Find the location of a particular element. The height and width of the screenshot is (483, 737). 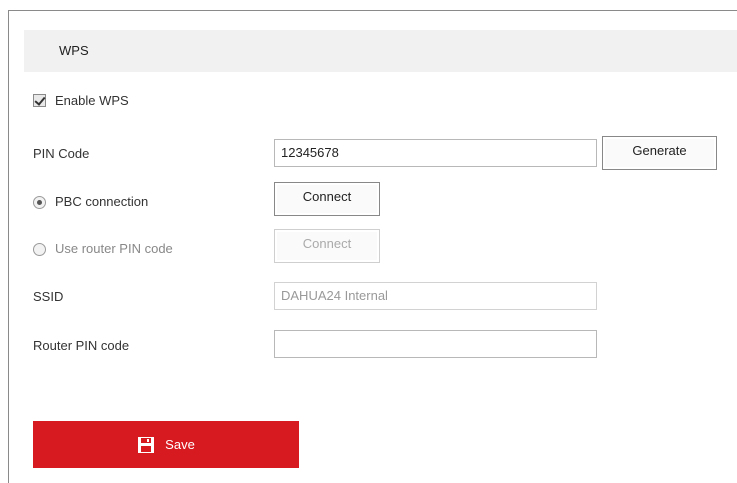

section-header: WPS is located at coordinates (380, 51).